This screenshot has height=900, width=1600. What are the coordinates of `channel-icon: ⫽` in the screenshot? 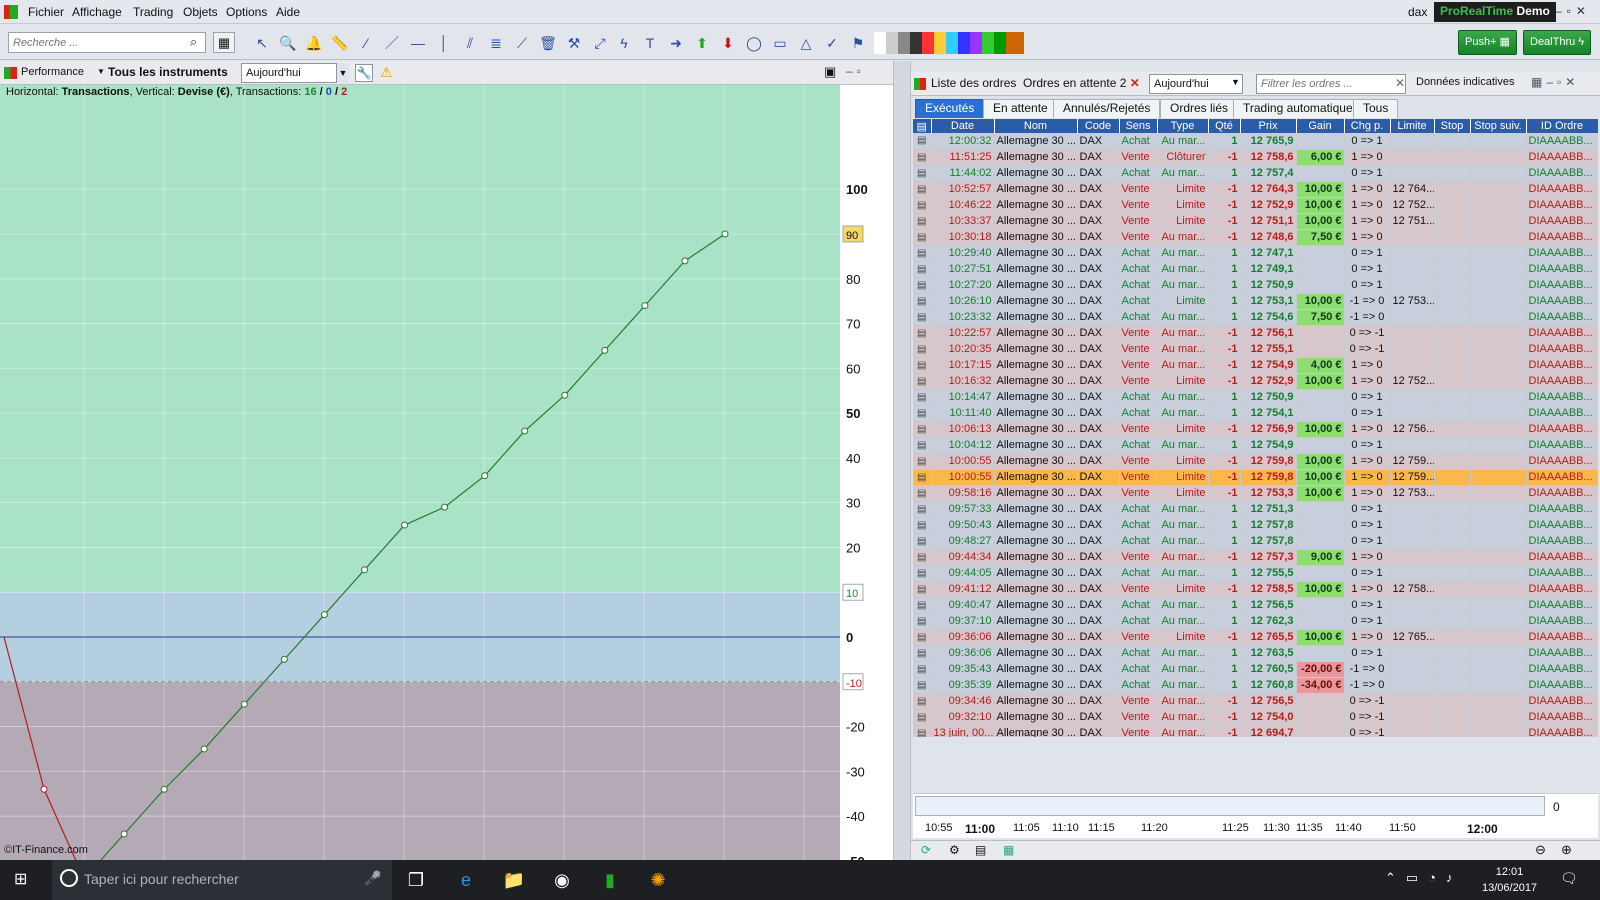 It's located at (470, 43).